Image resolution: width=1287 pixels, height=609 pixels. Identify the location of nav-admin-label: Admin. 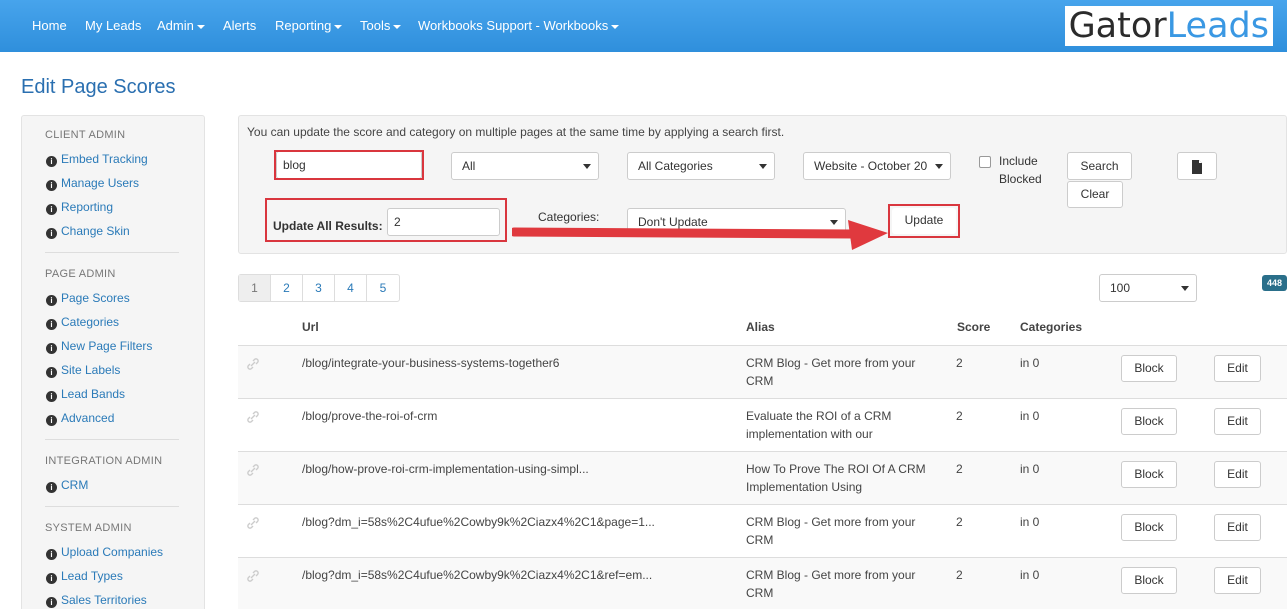
(175, 25).